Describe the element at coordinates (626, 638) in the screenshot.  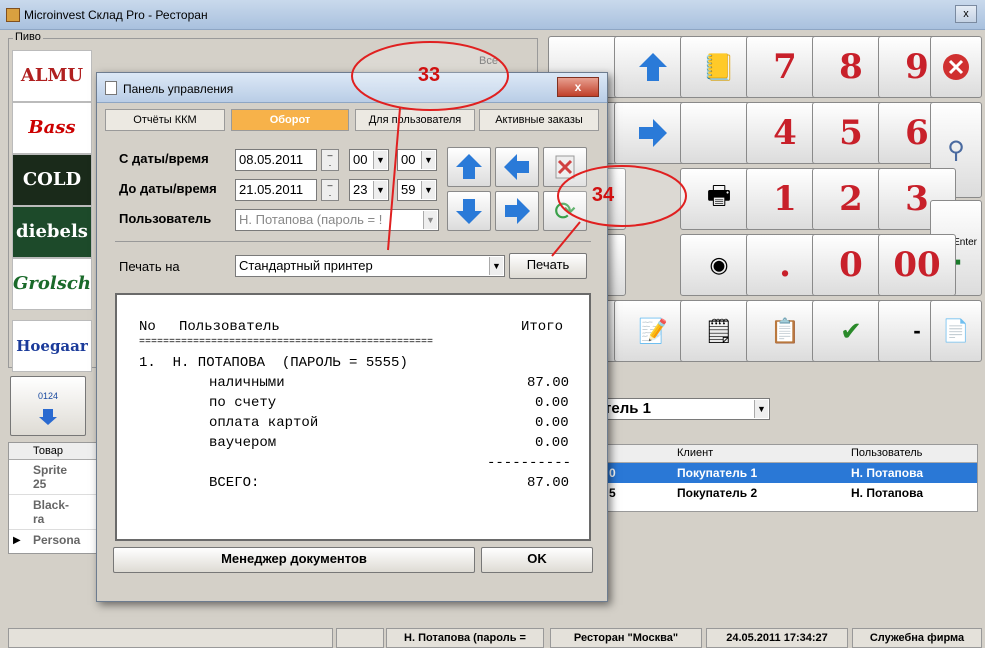
I see `status-restaurant: Ресторан "Москва"` at that location.